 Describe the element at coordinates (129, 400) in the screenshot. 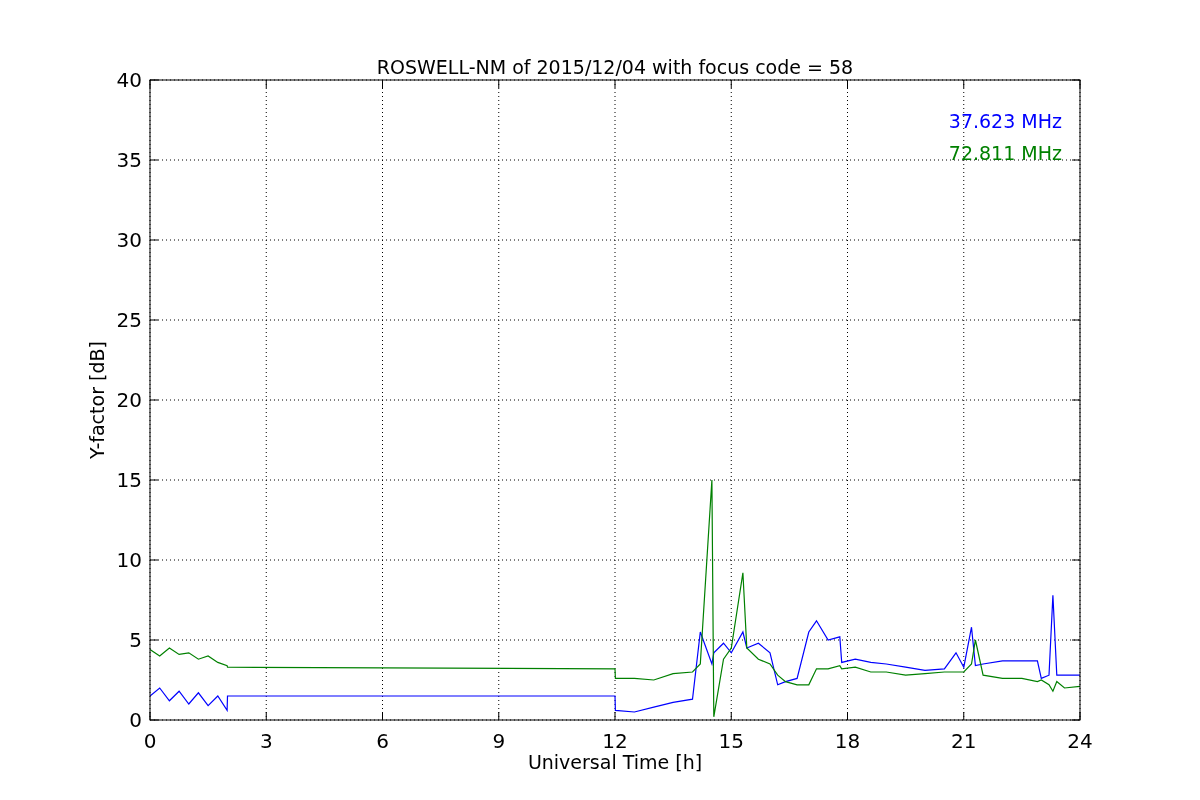

I see `tick-label: 20` at that location.